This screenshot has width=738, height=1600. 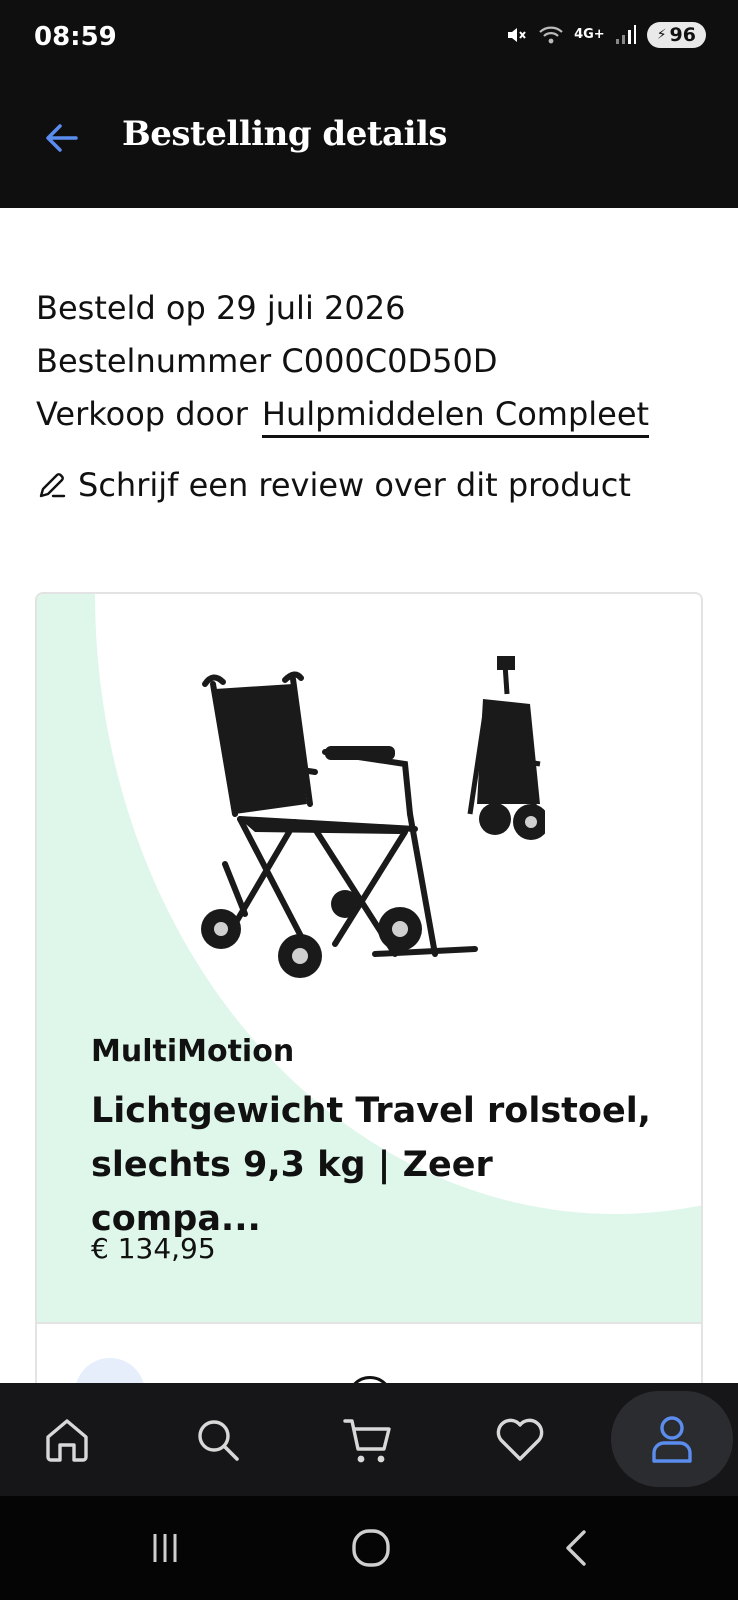 I want to click on chevron-left-icon, so click(x=576, y=1548).